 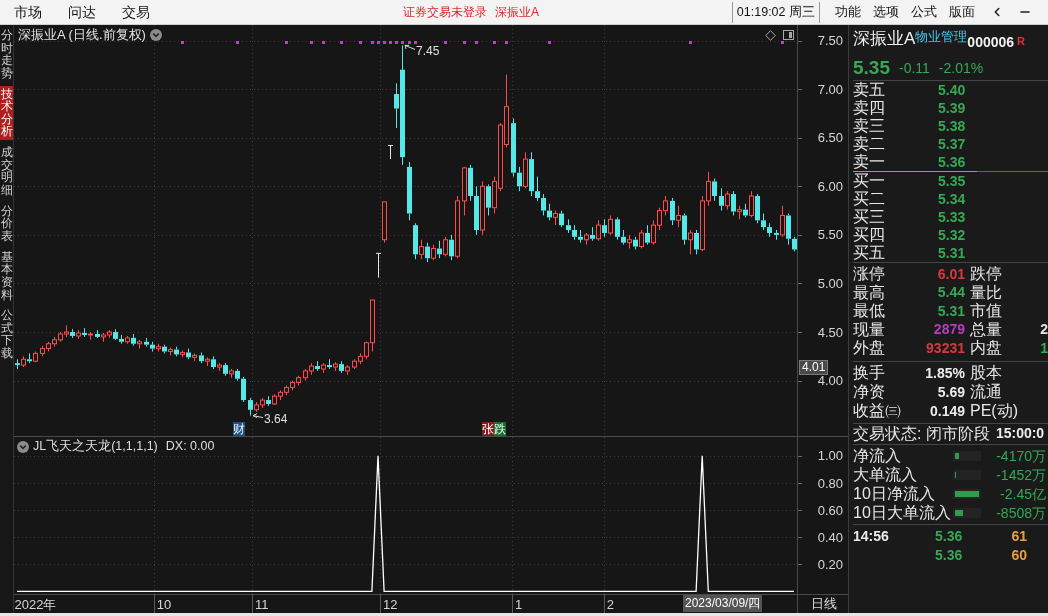 What do you see at coordinates (986, 292) in the screenshot?
I see `stat-label: 量比` at bounding box center [986, 292].